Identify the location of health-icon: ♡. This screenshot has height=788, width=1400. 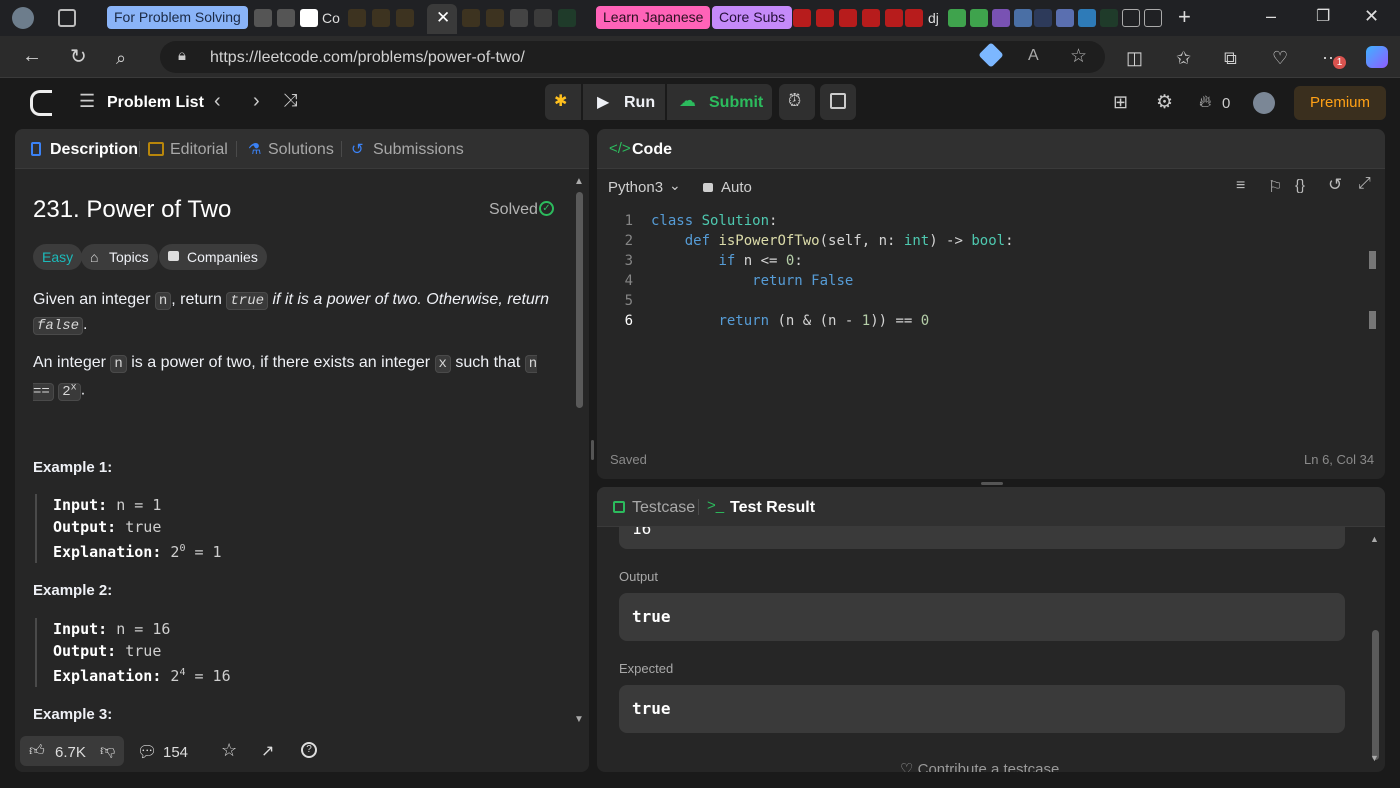
(1280, 58).